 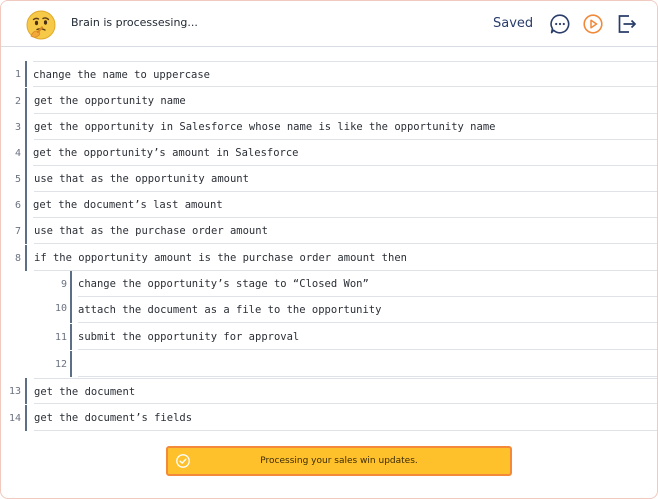 What do you see at coordinates (513, 23) in the screenshot?
I see `saved-indicator: Saved` at bounding box center [513, 23].